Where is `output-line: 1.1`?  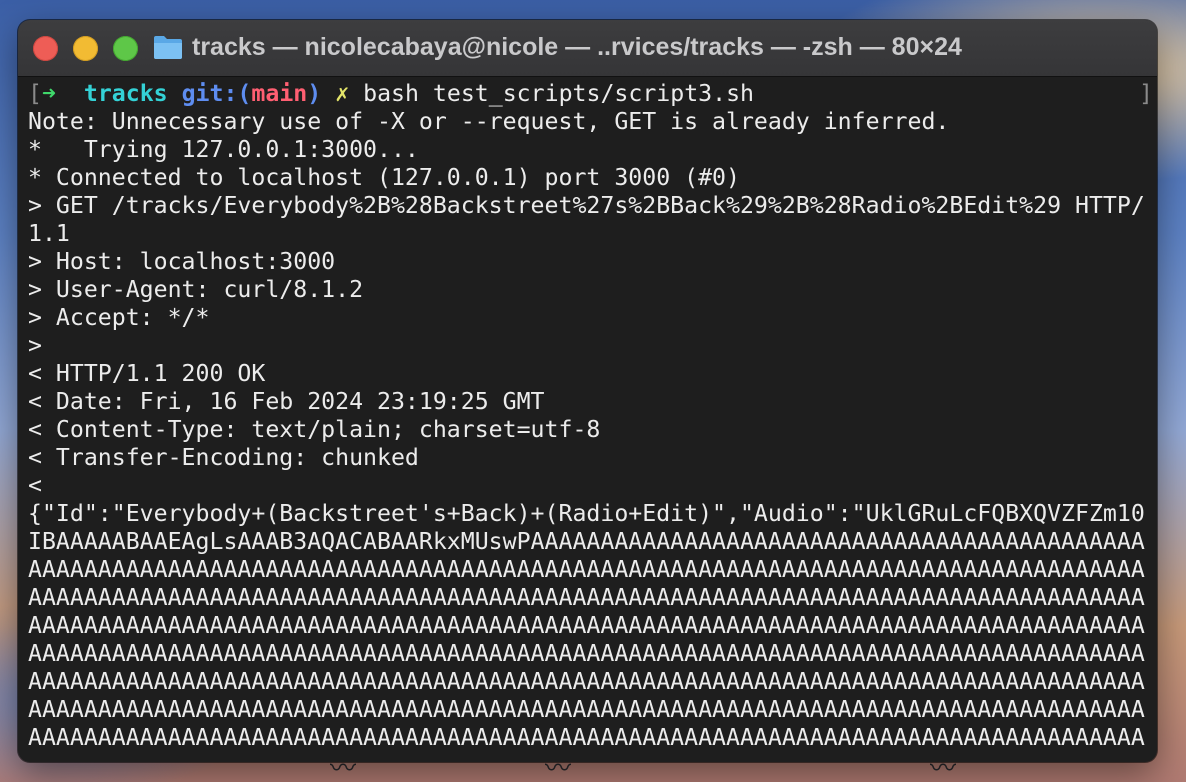
output-line: 1.1 is located at coordinates (49, 233).